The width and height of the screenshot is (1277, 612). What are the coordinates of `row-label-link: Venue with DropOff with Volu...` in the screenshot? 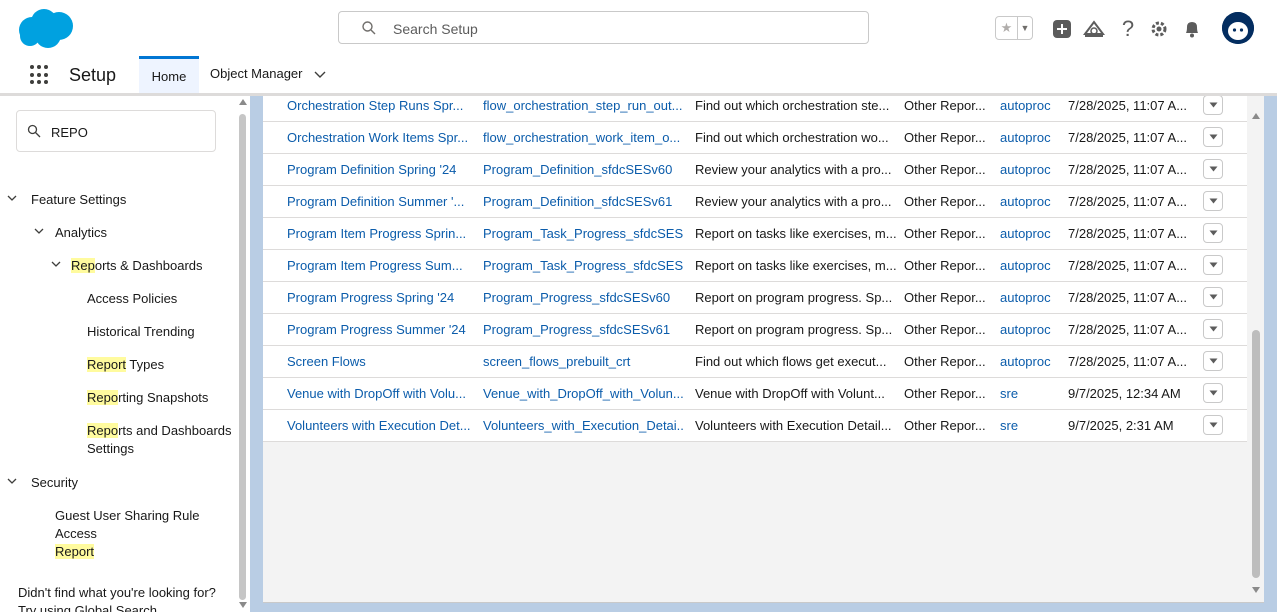 It's located at (379, 394).